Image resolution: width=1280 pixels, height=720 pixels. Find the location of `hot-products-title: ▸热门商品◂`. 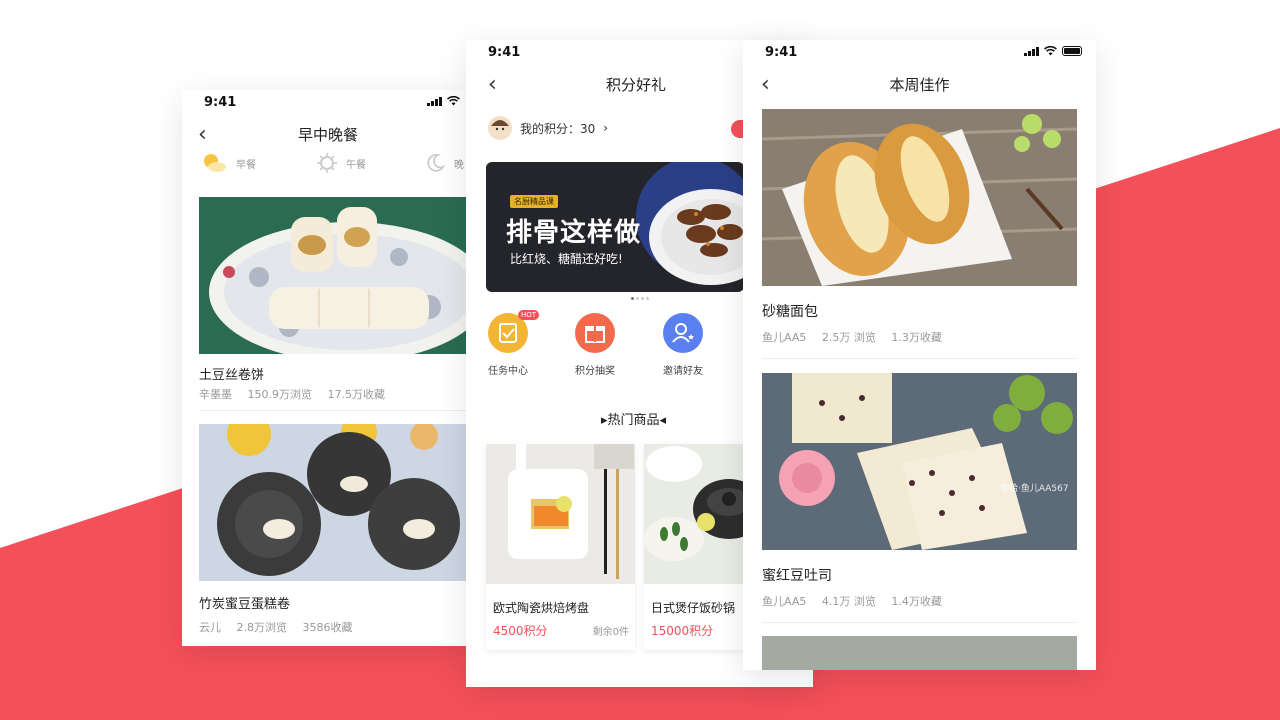

hot-products-title: ▸热门商品◂ is located at coordinates (634, 420).